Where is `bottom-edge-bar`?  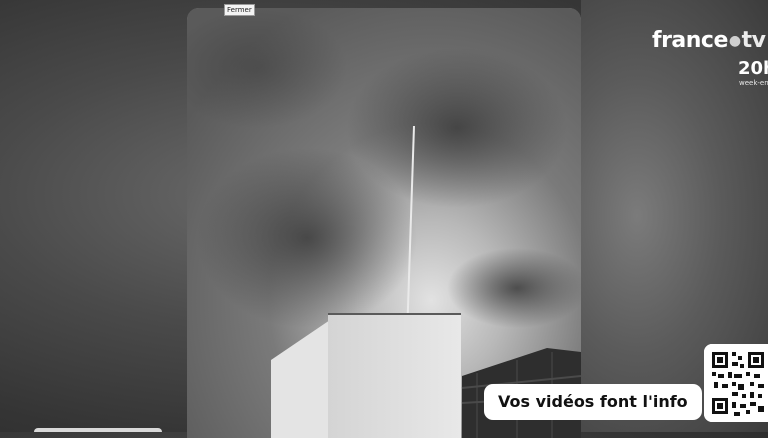 bottom-edge-bar is located at coordinates (98, 430).